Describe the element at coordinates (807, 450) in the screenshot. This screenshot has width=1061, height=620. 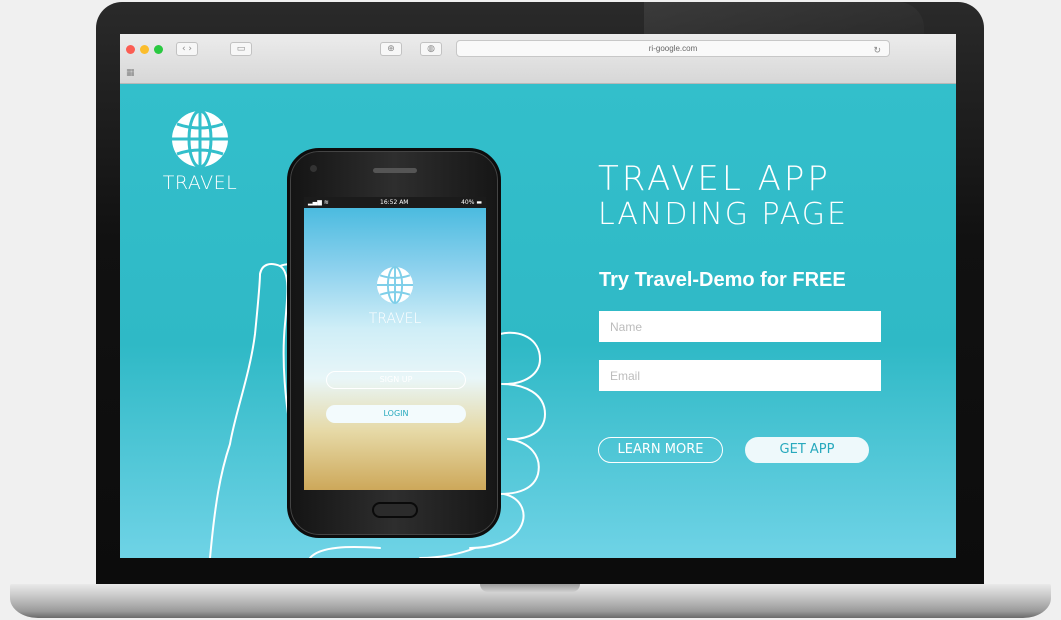
I see `get-app-button: GET APP` at that location.